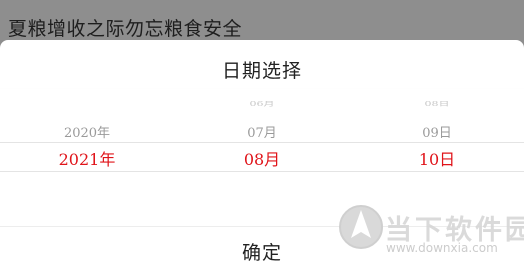 Image resolution: width=524 pixels, height=277 pixels. Describe the element at coordinates (261, 71) in the screenshot. I see `picker-title: 日期选择` at that location.